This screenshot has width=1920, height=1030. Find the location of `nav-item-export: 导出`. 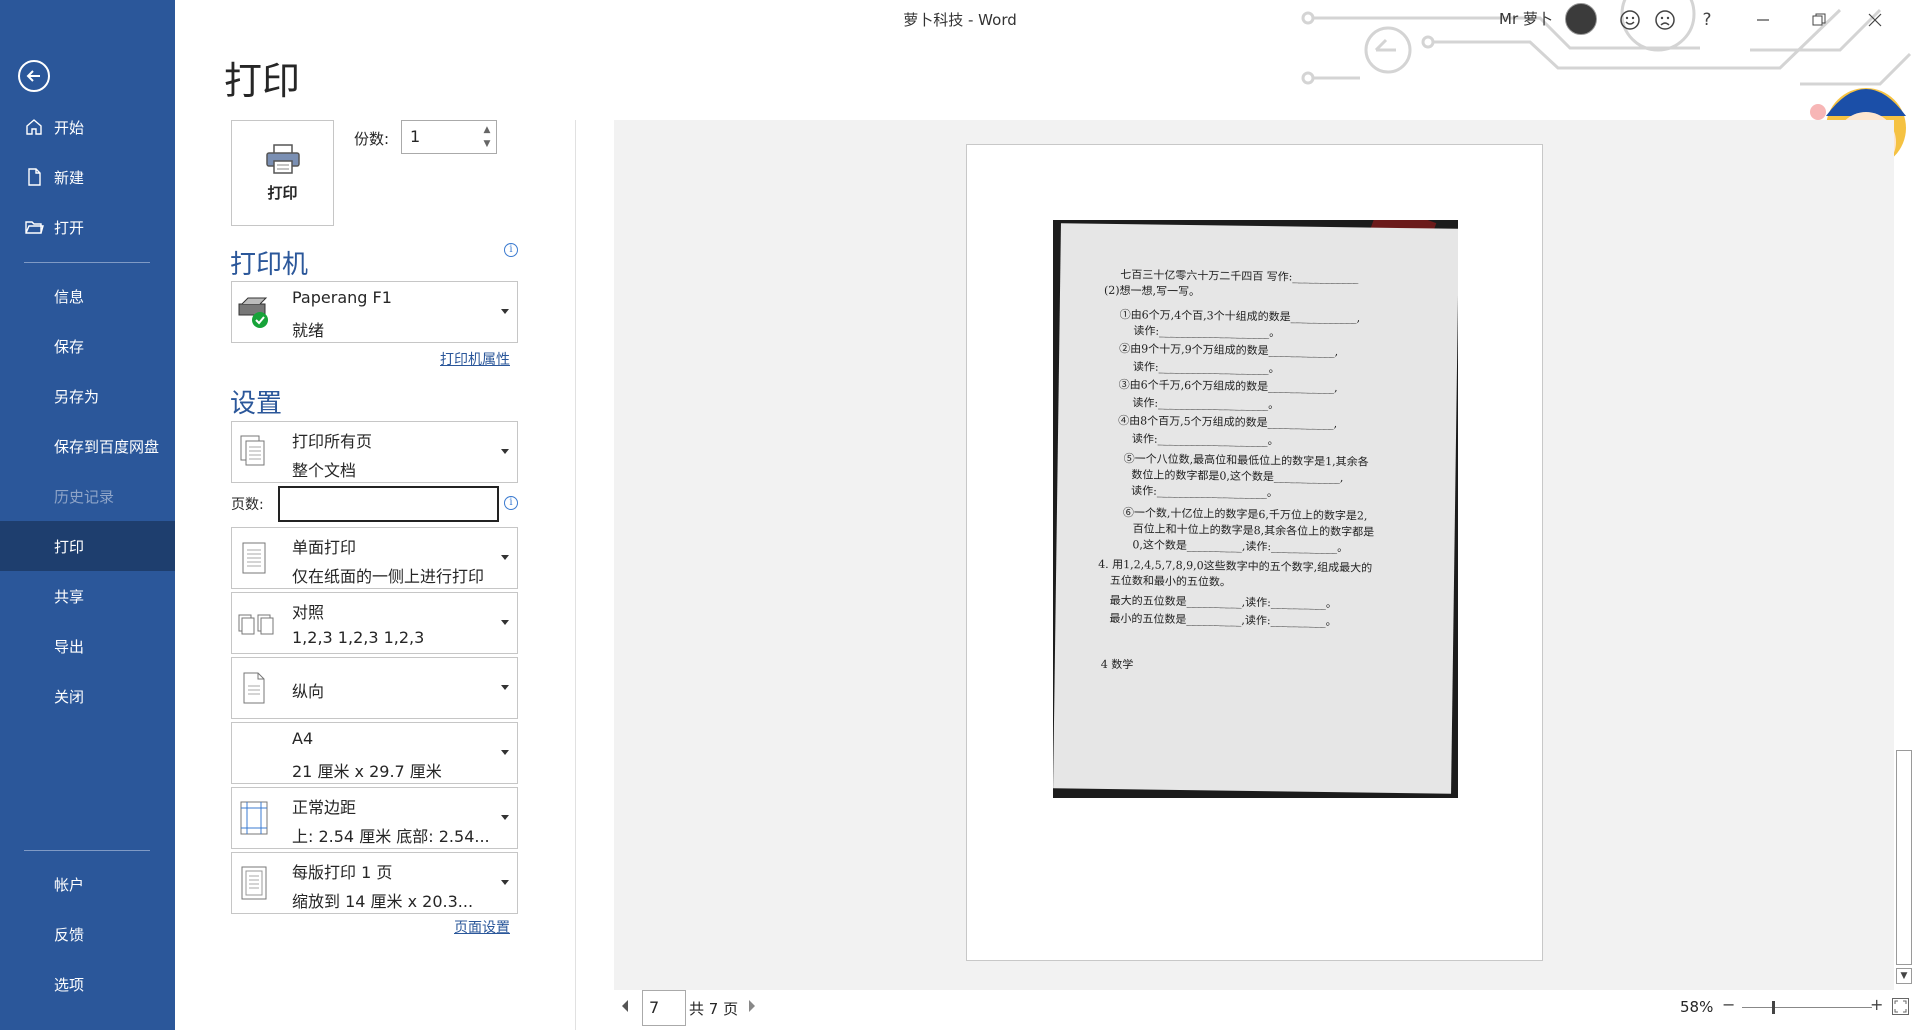

nav-item-export: 导出 is located at coordinates (87, 646).